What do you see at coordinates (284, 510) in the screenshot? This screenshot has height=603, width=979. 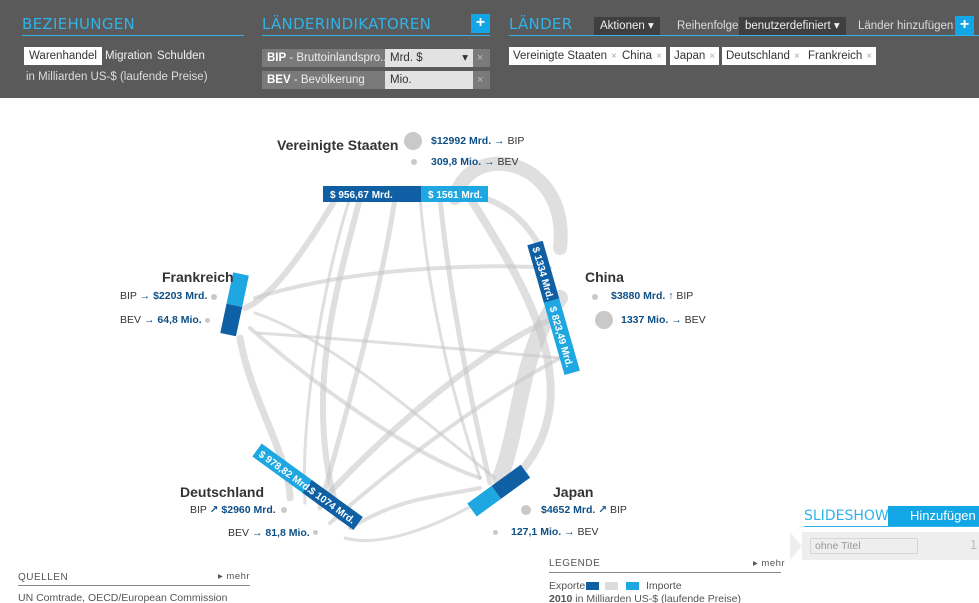 I see `germany-bip-dot` at bounding box center [284, 510].